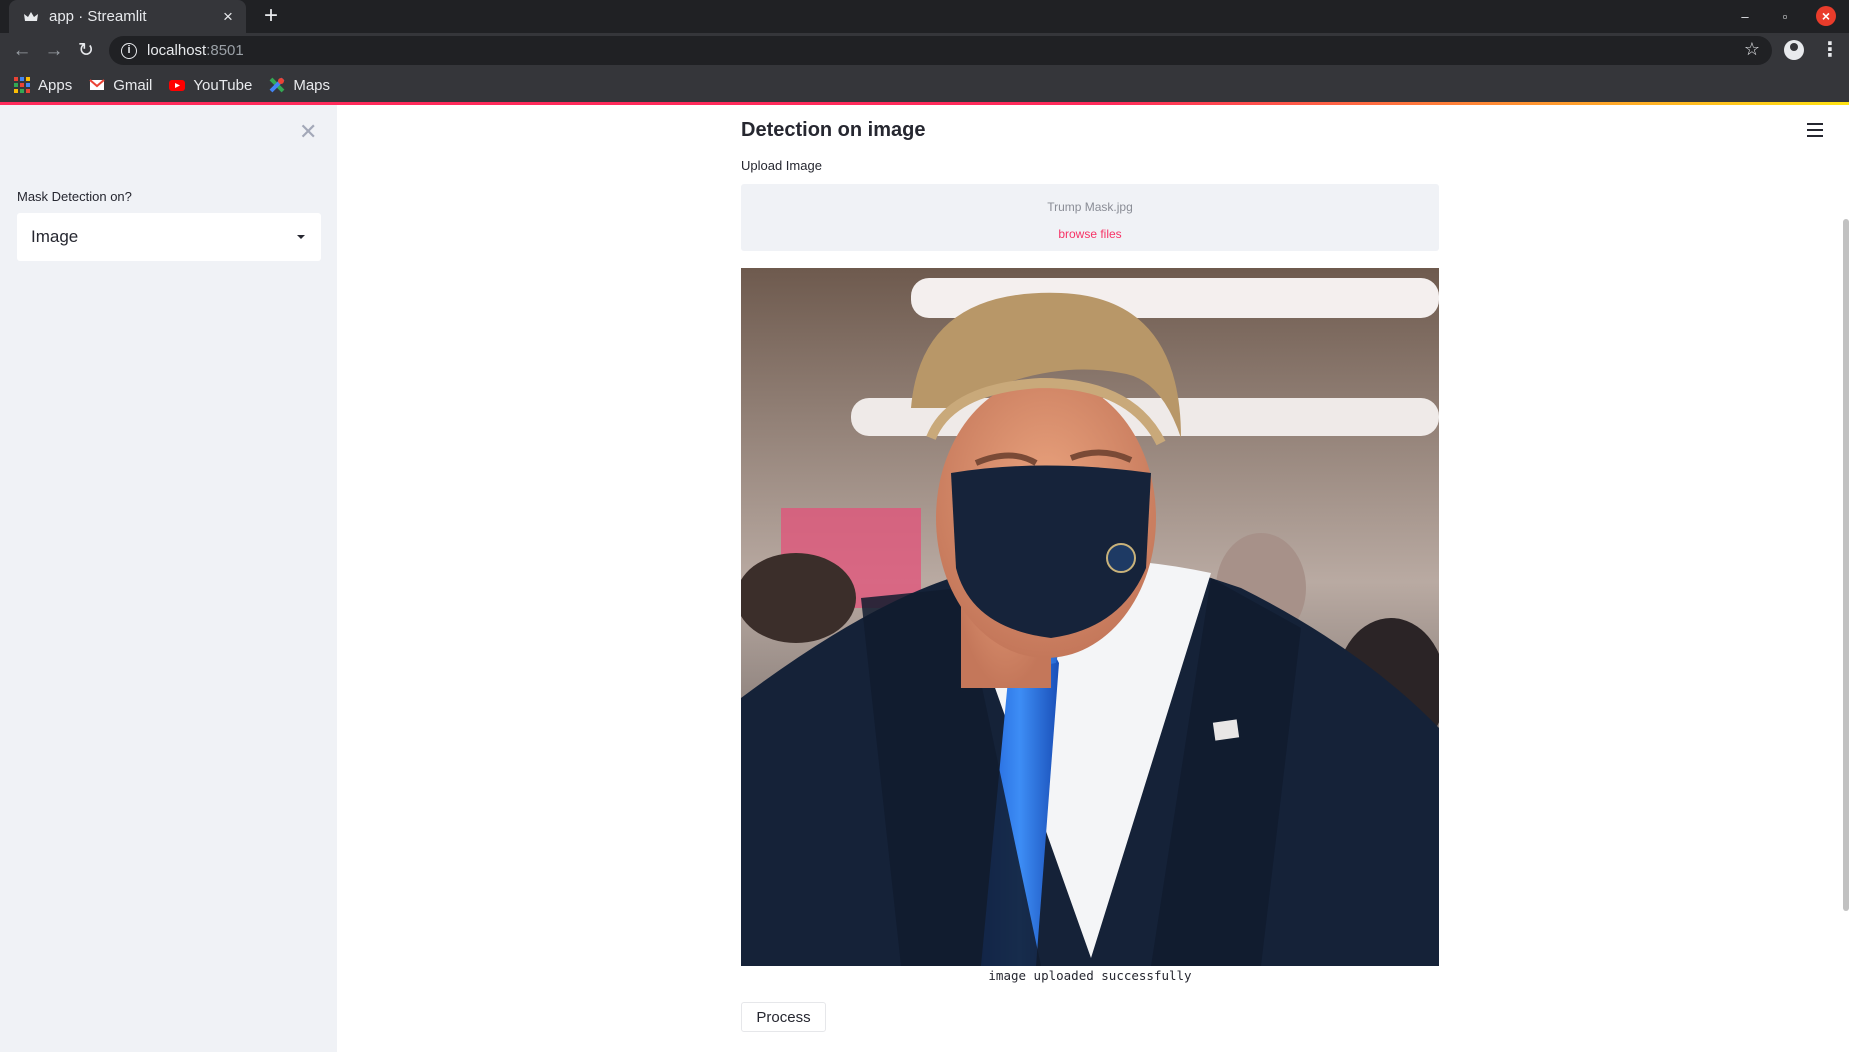 The width and height of the screenshot is (1849, 1052). Describe the element at coordinates (312, 85) in the screenshot. I see `bookmark-label: Maps` at that location.